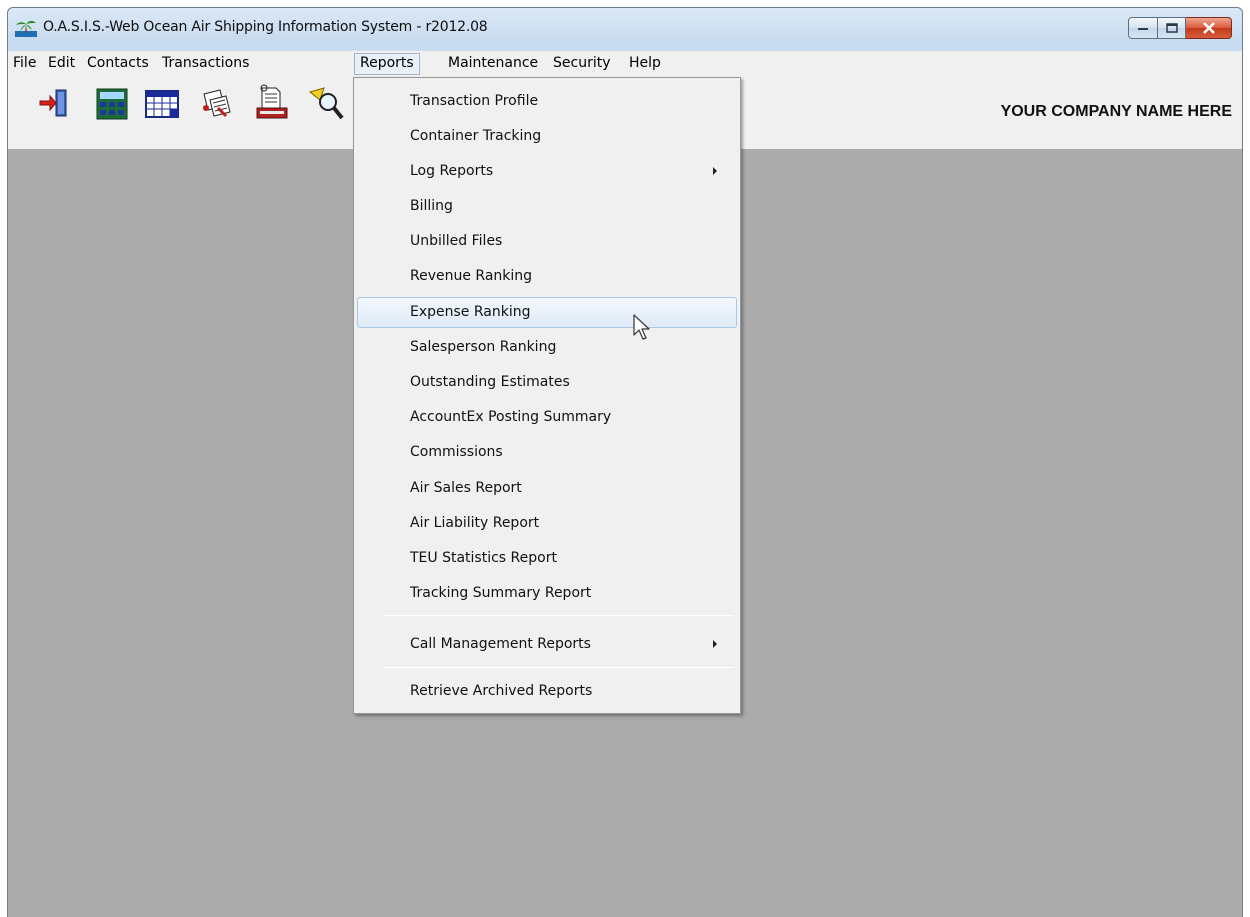 The height and width of the screenshot is (917, 1250). What do you see at coordinates (547, 206) in the screenshot?
I see `menu-item-billing: Billing` at bounding box center [547, 206].